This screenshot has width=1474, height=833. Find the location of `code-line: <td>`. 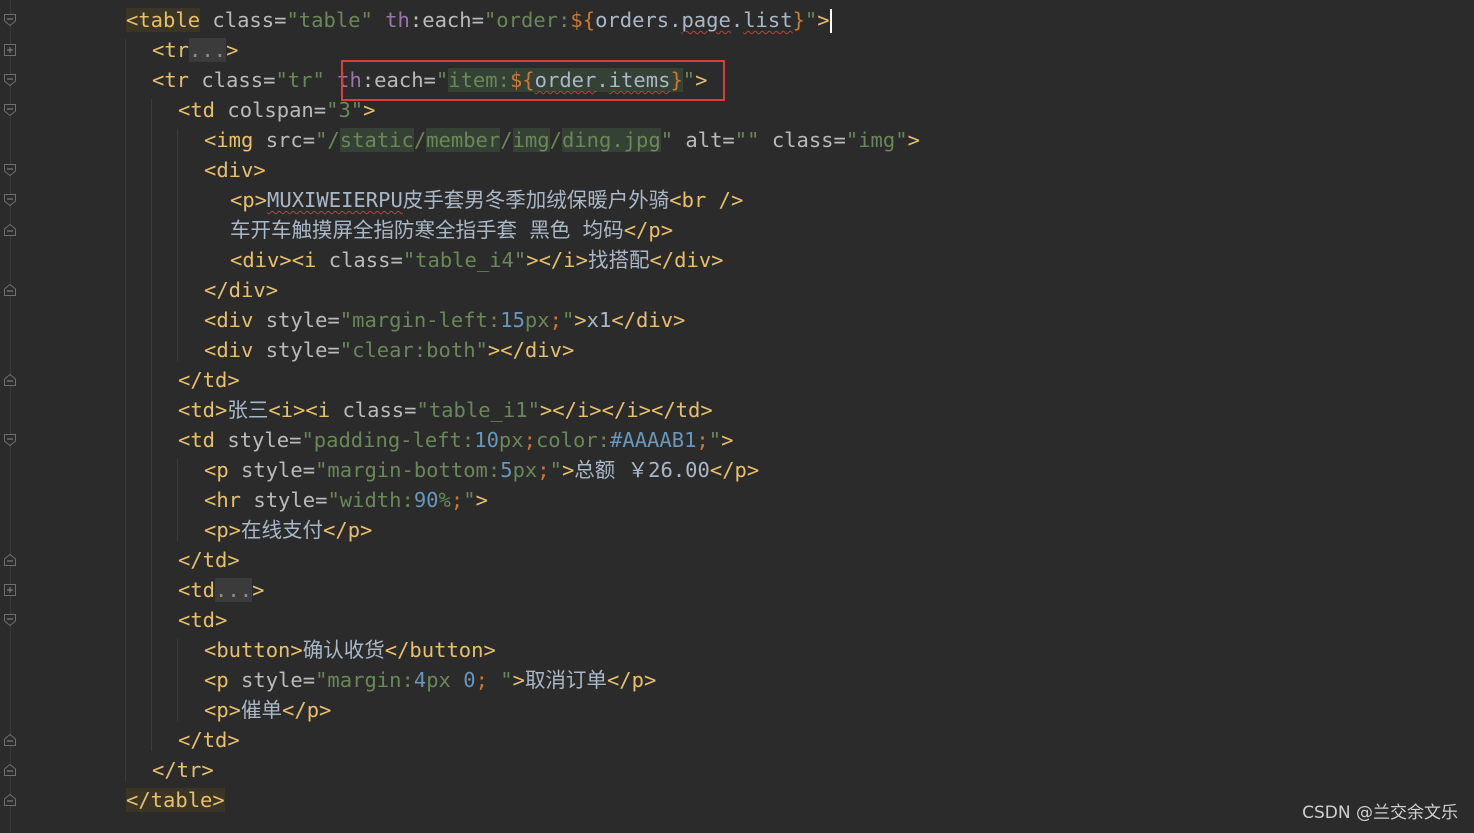

code-line: <td> is located at coordinates (202, 620).